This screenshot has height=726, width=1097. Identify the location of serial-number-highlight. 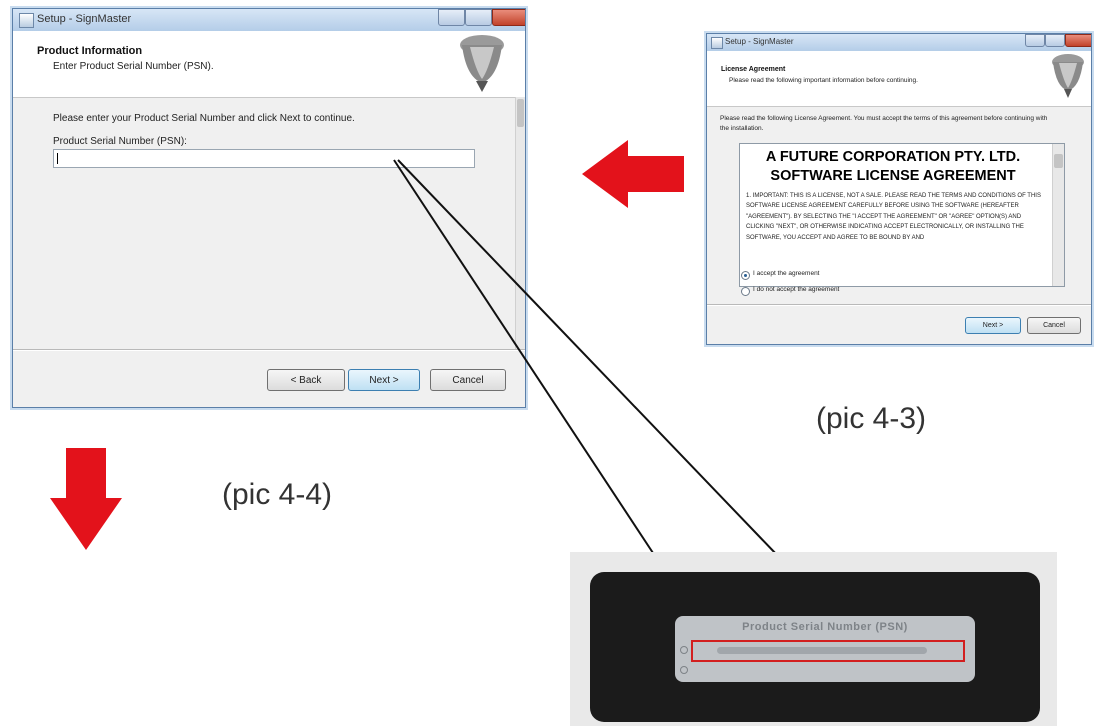
(828, 651).